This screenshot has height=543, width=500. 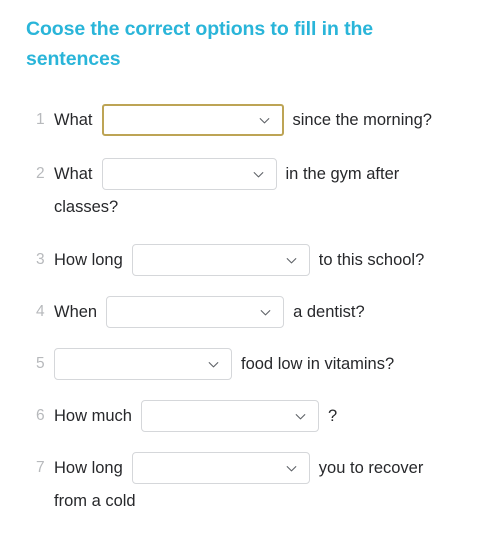 What do you see at coordinates (371, 468) in the screenshot?
I see `question-trail-text: you to recover` at bounding box center [371, 468].